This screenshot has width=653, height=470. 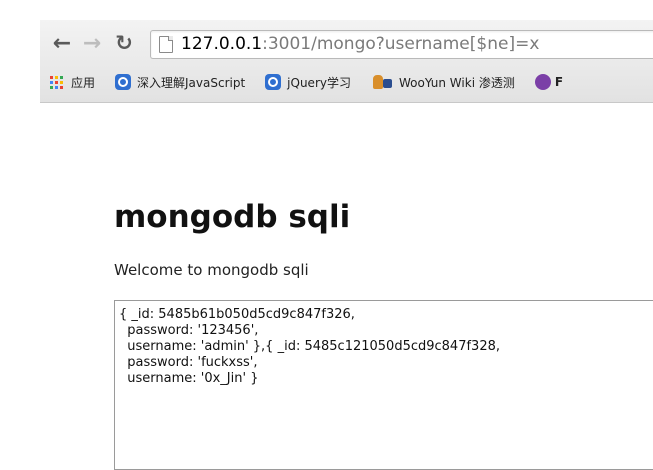 What do you see at coordinates (232, 217) in the screenshot?
I see `page-title: mongodb sqli` at bounding box center [232, 217].